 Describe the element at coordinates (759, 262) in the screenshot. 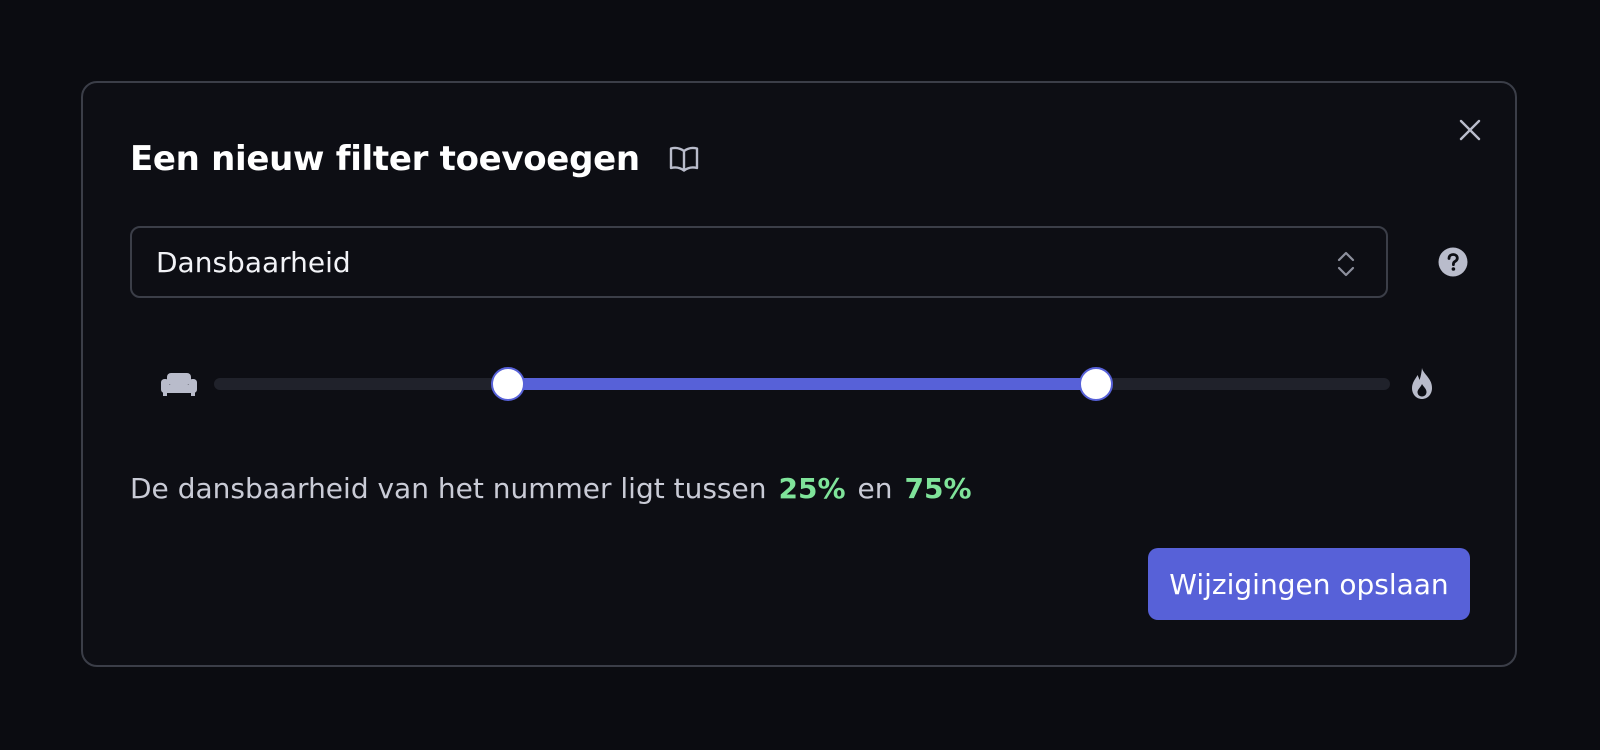

I see `filter-type-select: Dansbaarheid` at that location.